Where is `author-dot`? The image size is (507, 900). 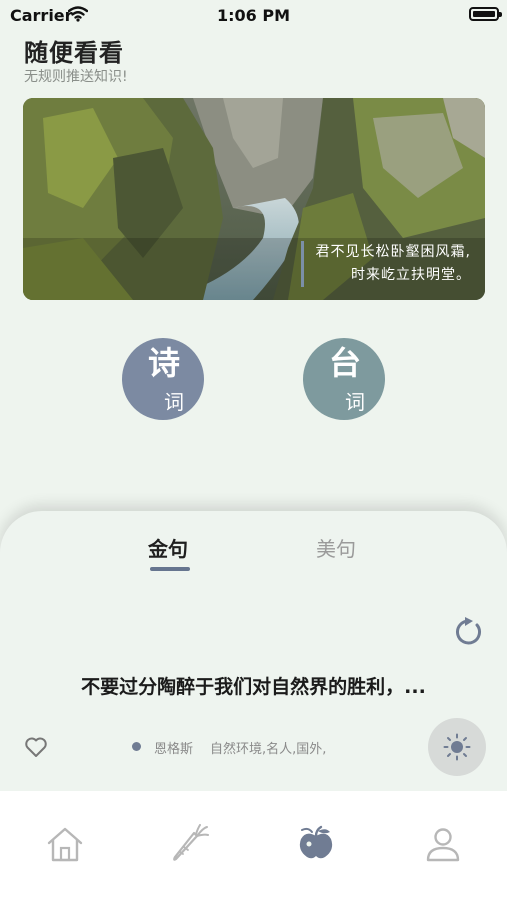 author-dot is located at coordinates (136, 746).